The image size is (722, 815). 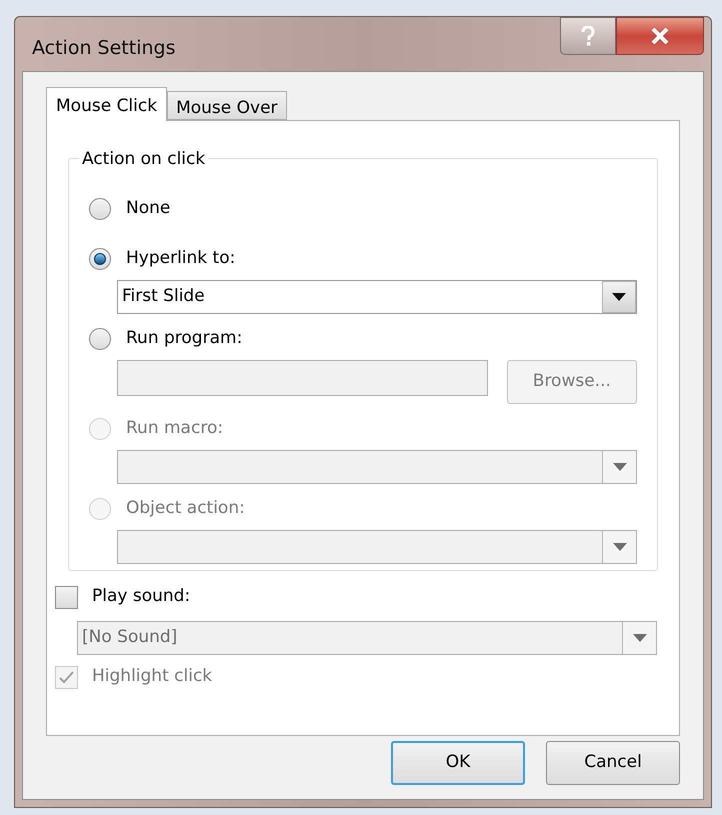 What do you see at coordinates (613, 763) in the screenshot?
I see `dialog-button: Cancel` at bounding box center [613, 763].